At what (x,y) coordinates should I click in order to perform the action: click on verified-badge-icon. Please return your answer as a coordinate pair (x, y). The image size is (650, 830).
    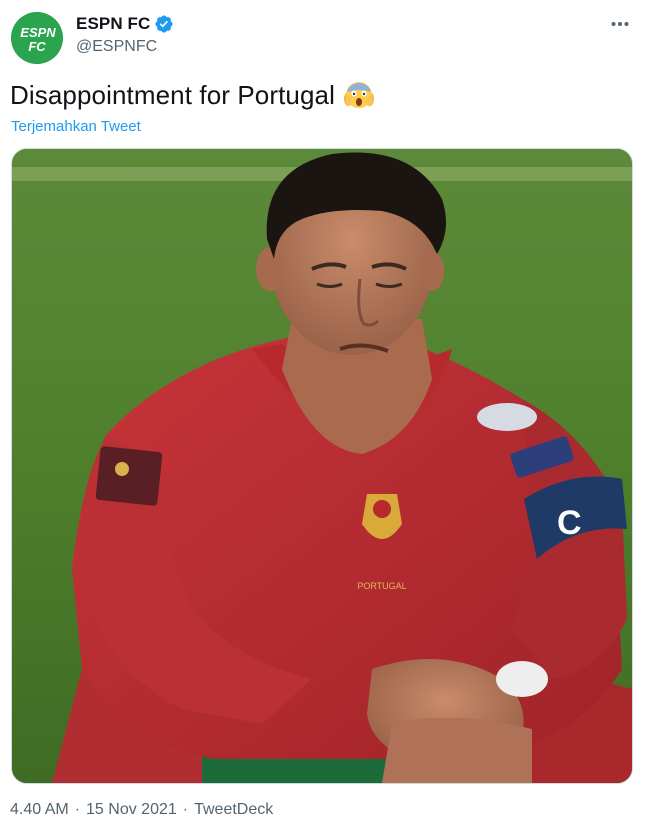
    Looking at the image, I should click on (164, 24).